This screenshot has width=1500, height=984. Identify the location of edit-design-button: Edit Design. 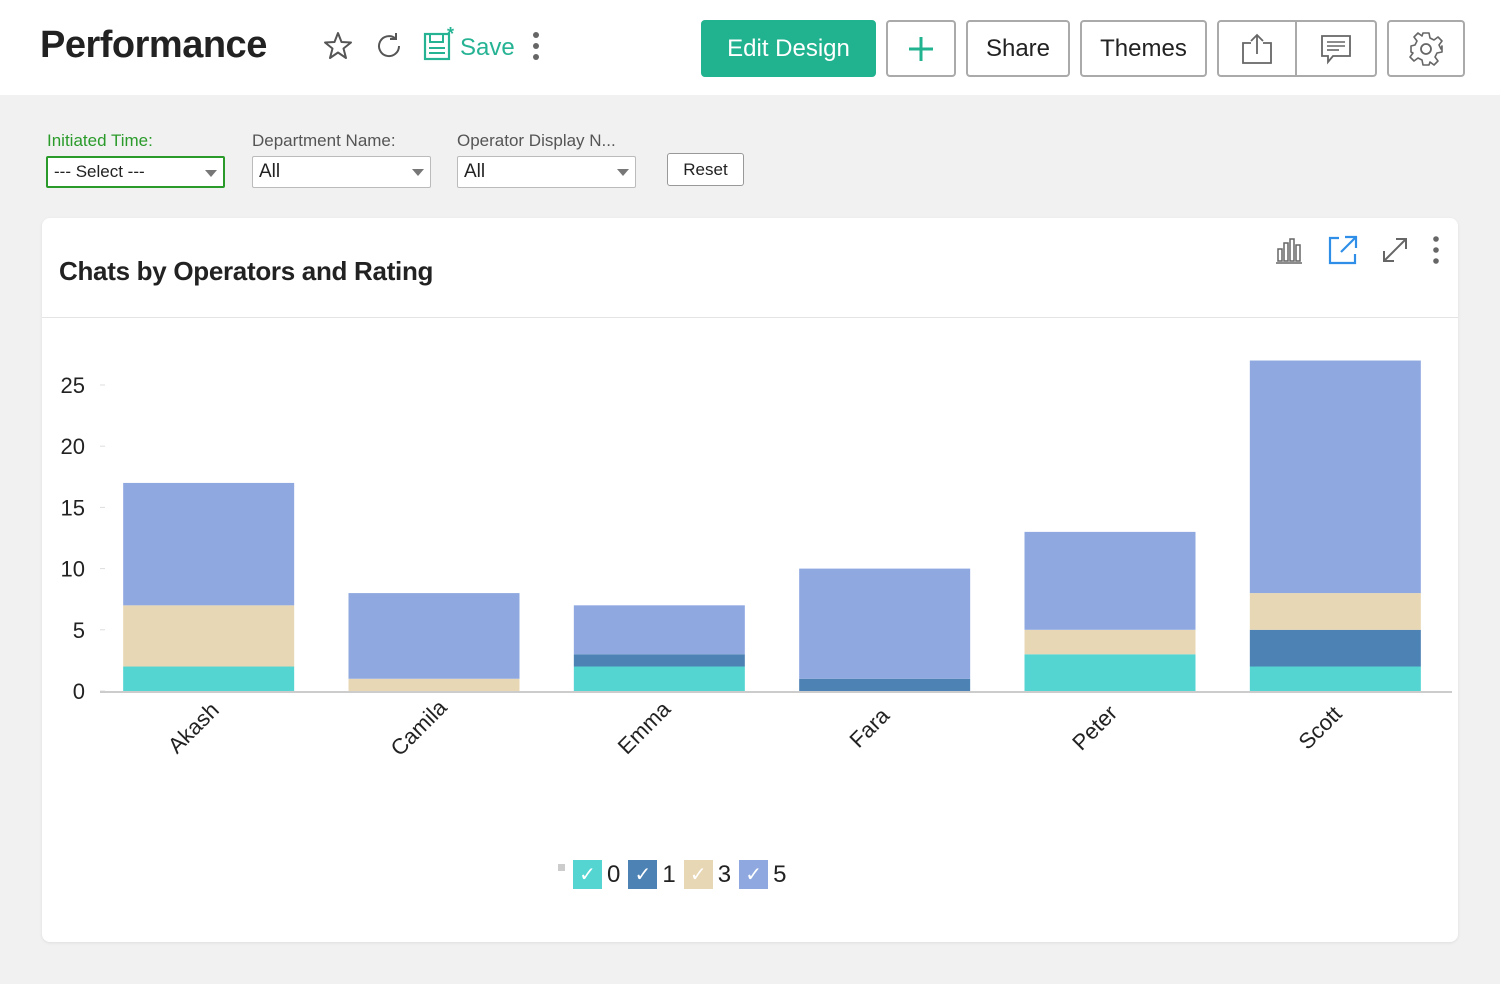
(788, 48).